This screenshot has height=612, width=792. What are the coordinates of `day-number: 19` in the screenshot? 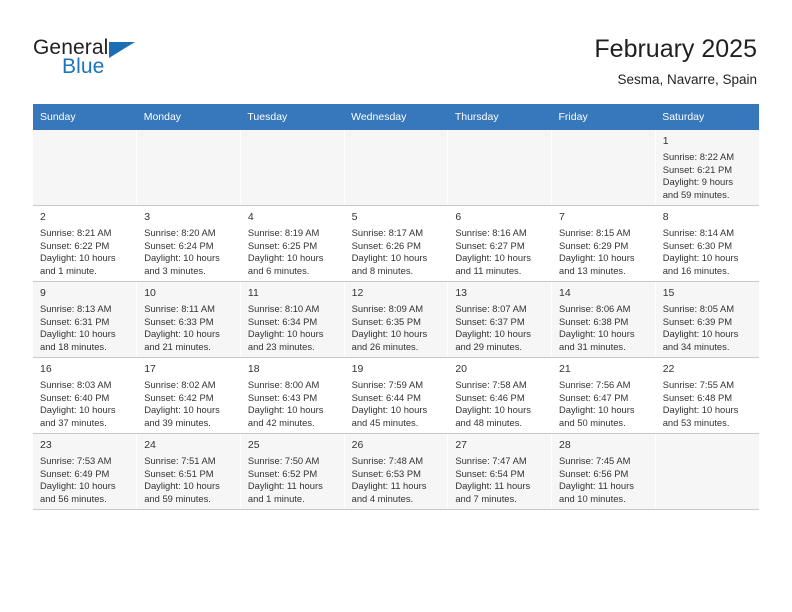 It's located at (357, 369).